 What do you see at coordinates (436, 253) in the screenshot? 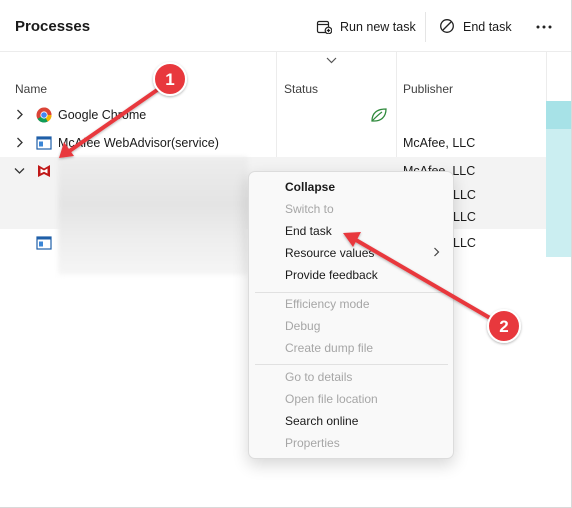
I see `submenu-arrow-icon` at bounding box center [436, 253].